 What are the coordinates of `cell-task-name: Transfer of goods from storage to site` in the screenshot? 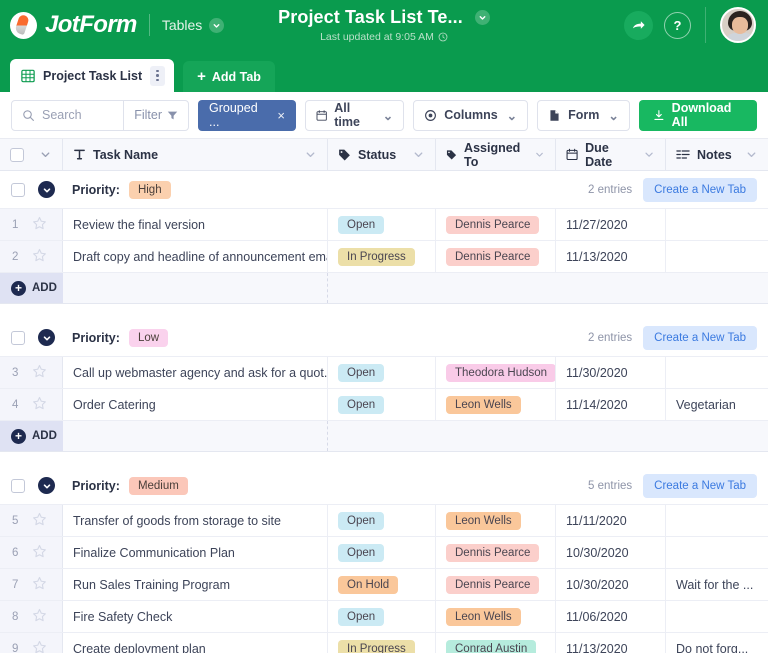 It's located at (195, 520).